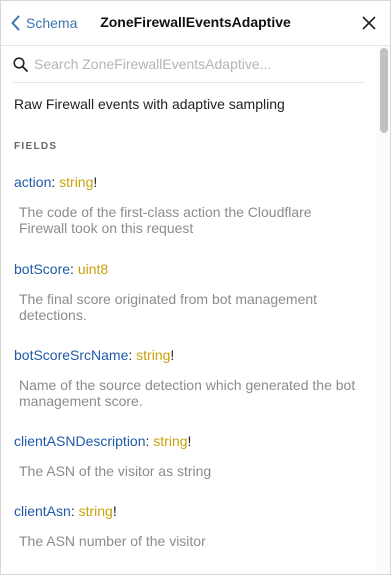 The width and height of the screenshot is (391, 575). What do you see at coordinates (115, 471) in the screenshot?
I see `field-description: The ASN of the visitor as string` at bounding box center [115, 471].